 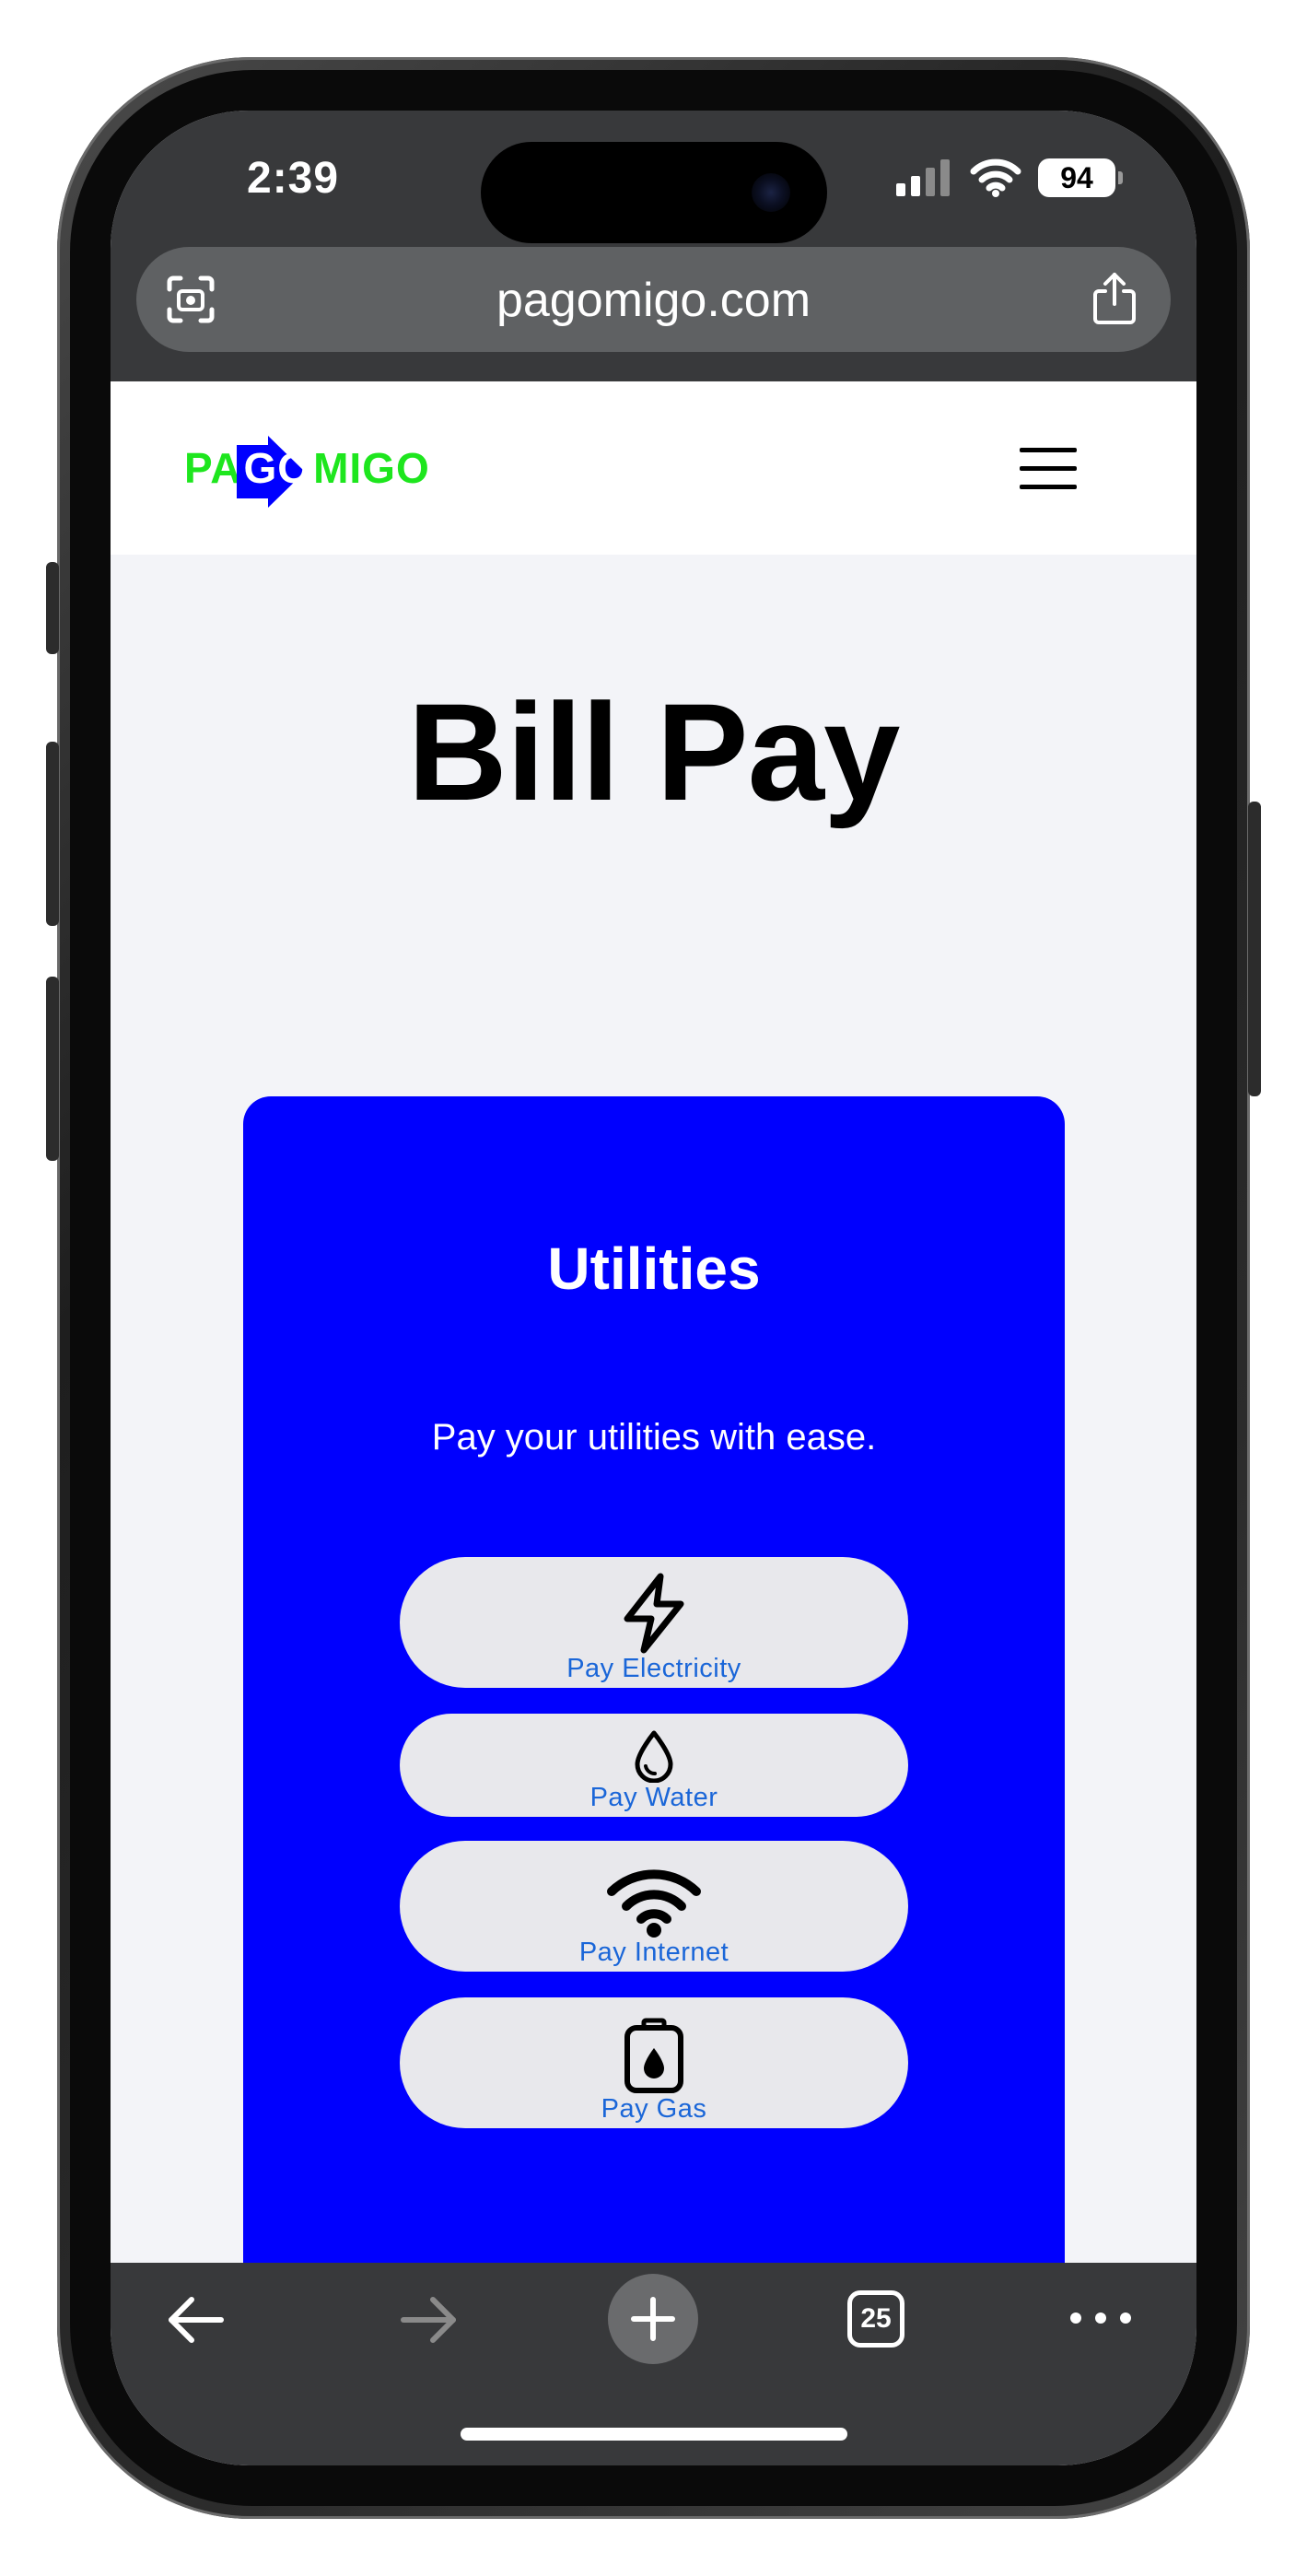 I want to click on front-camera, so click(x=771, y=192).